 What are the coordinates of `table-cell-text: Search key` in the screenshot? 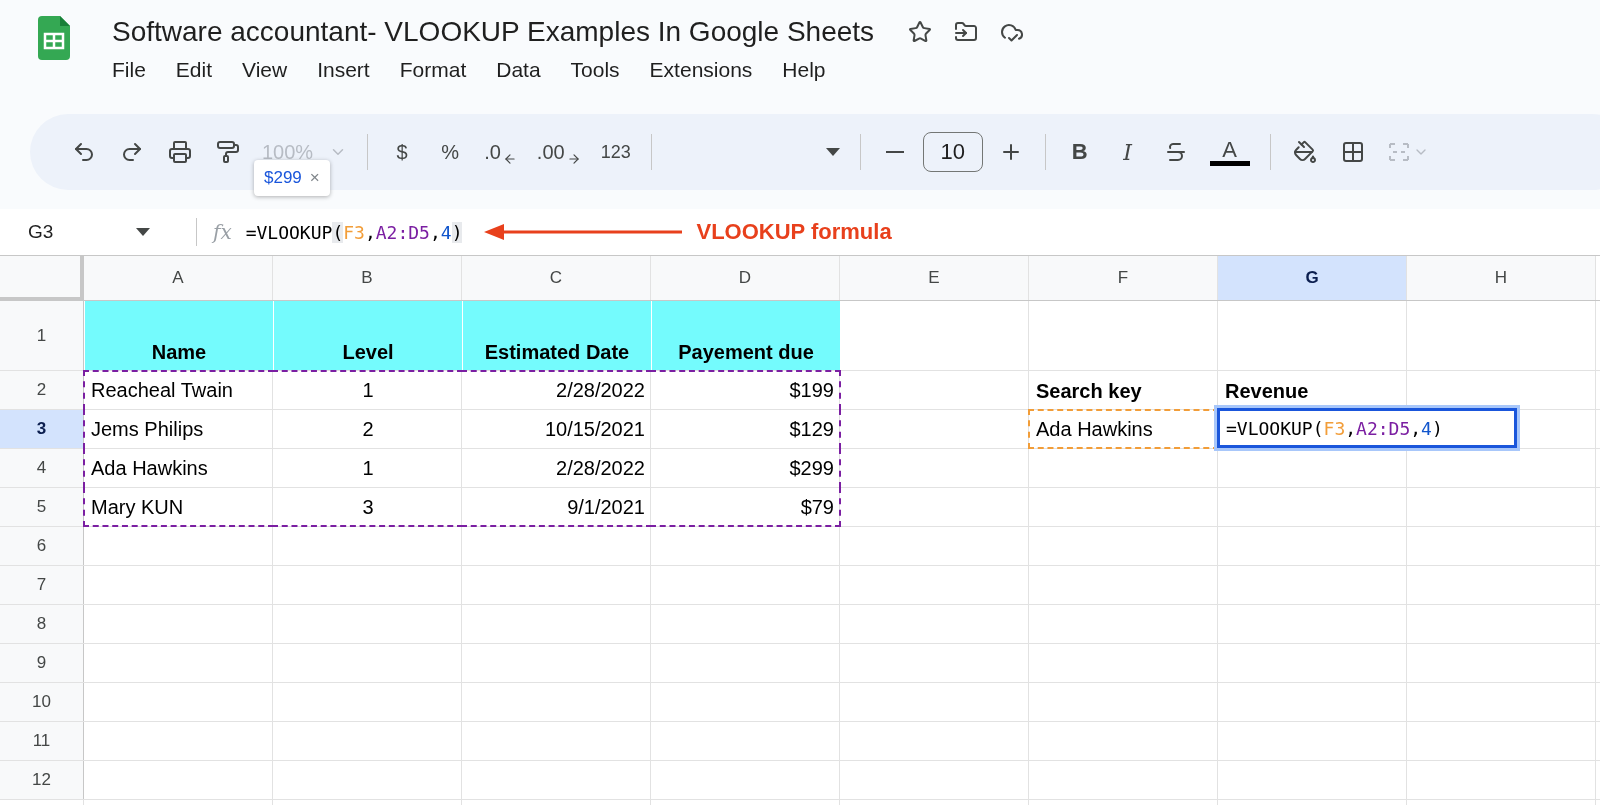 It's located at (1089, 391).